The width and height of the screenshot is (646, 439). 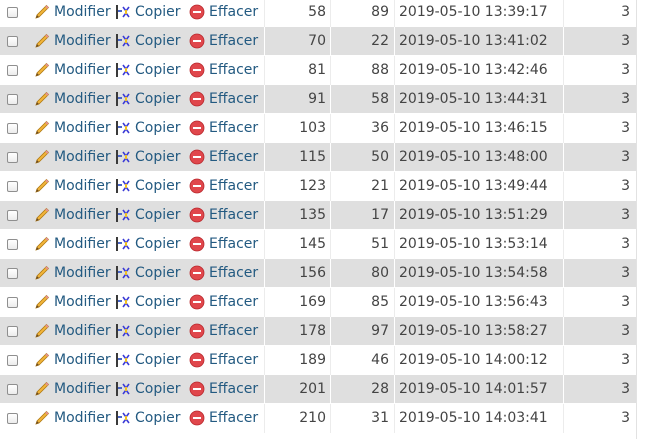 I want to click on cell-col-a: 123, so click(x=312, y=186).